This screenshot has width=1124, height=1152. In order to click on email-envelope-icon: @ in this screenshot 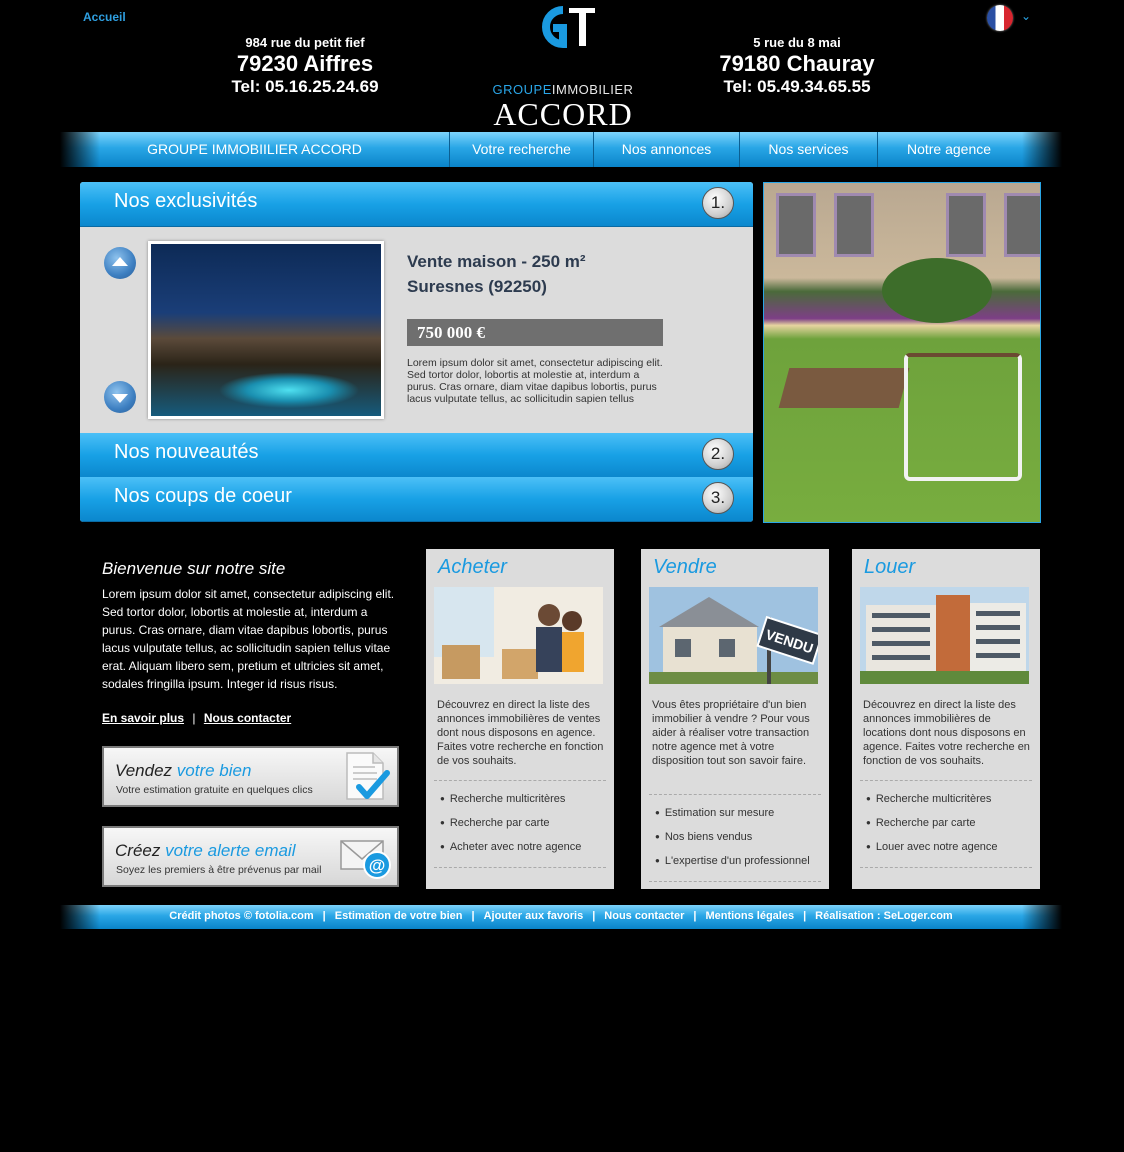, I will do `click(365, 859)`.